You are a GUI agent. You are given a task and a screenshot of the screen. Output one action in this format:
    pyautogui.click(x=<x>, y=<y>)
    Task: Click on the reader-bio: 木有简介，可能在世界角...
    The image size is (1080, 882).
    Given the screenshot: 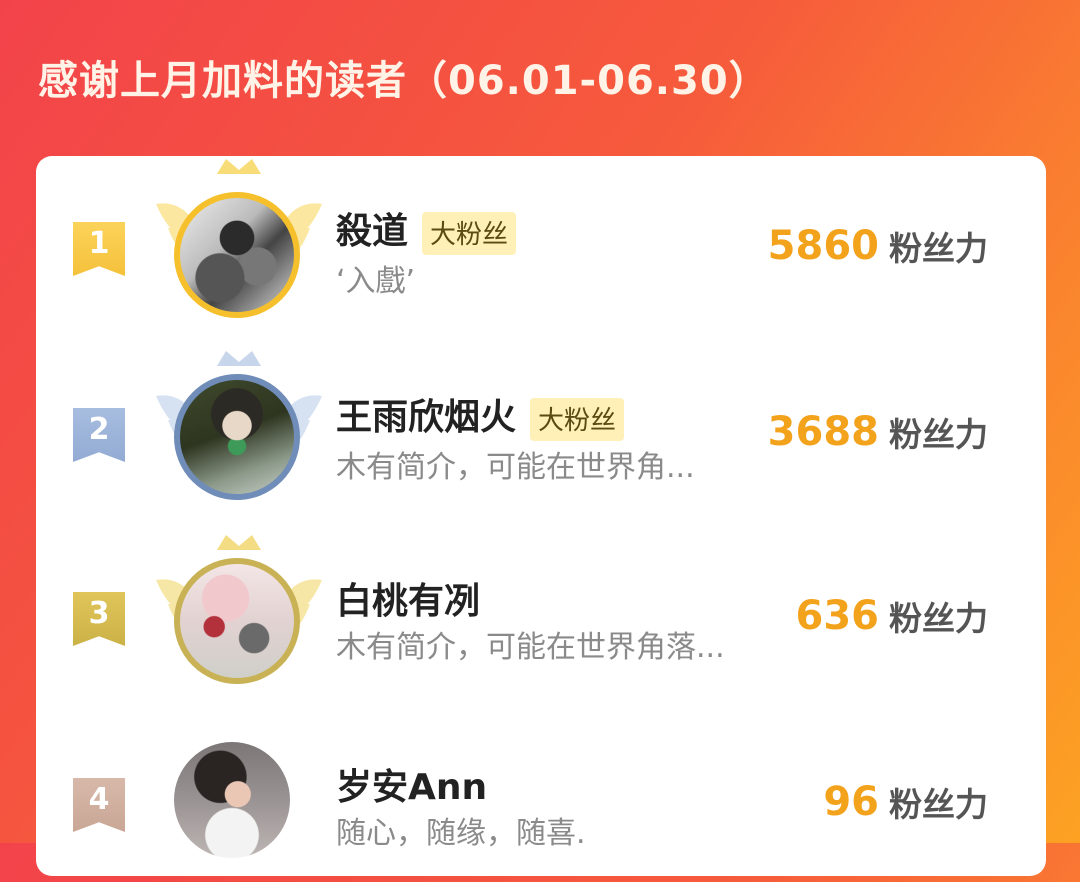 What is the action you would take?
    pyautogui.click(x=515, y=467)
    